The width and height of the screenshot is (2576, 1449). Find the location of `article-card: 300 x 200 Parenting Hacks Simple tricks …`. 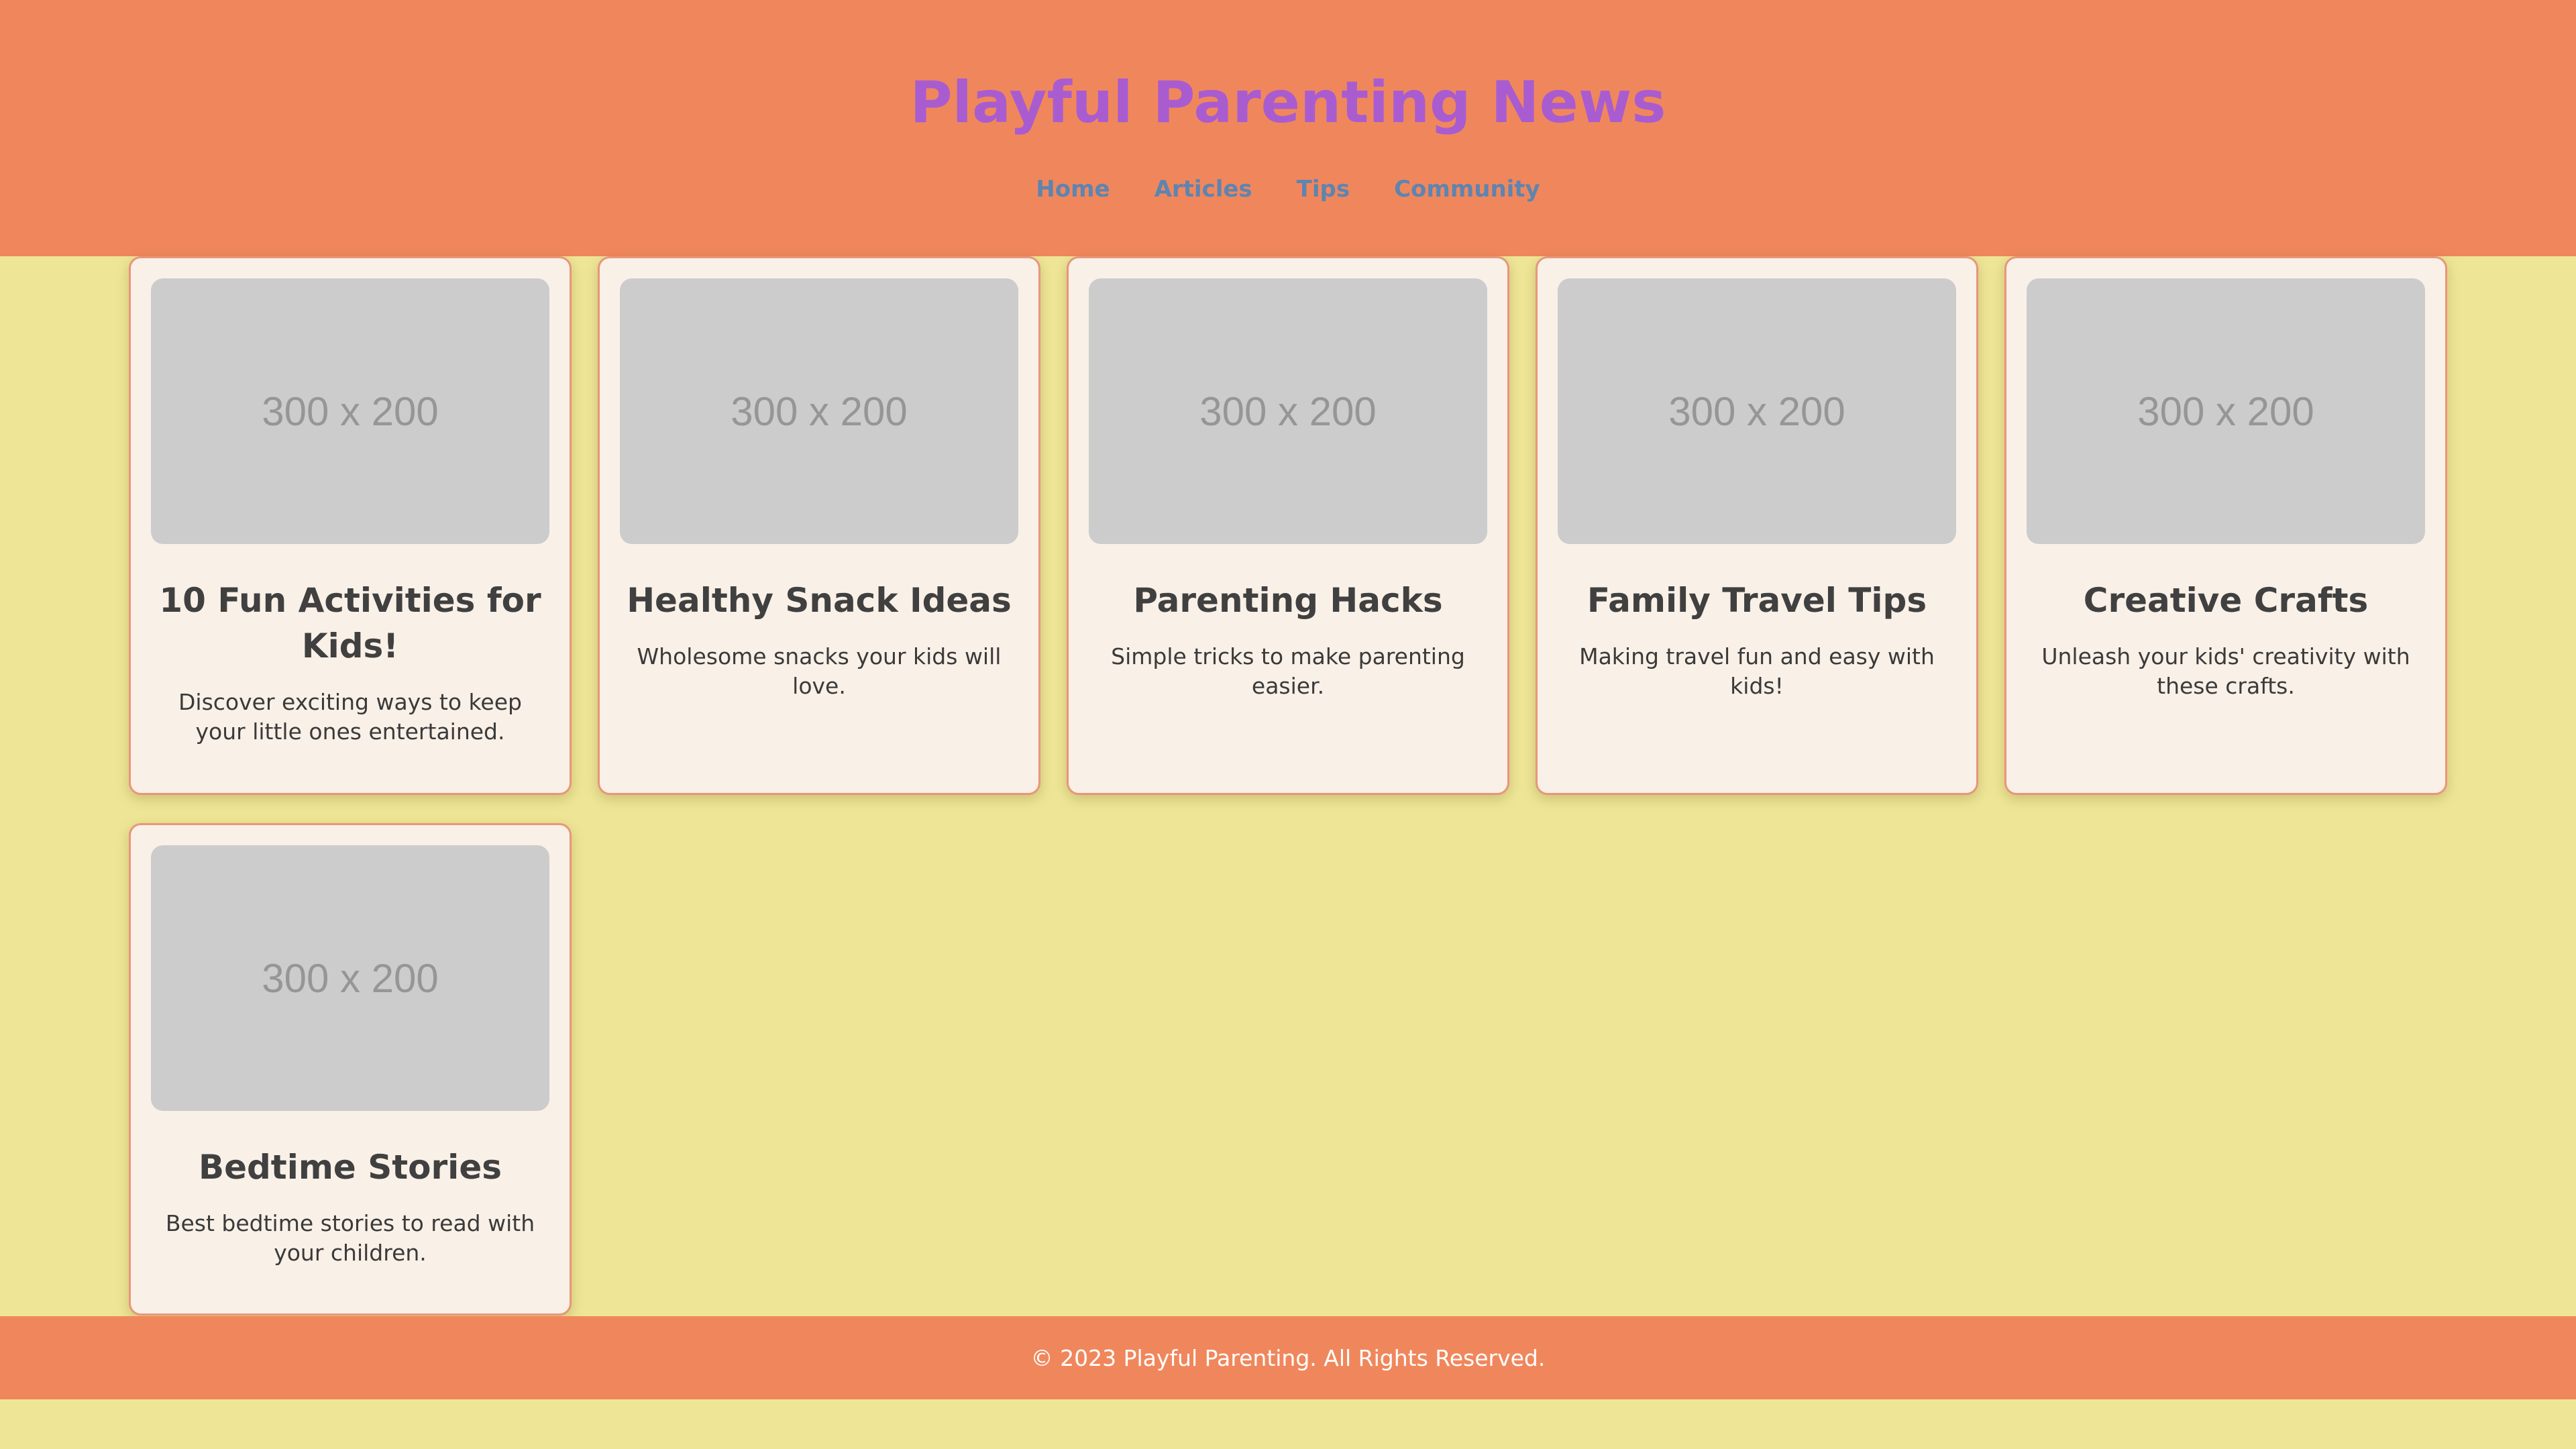

article-card: 300 x 200 Parenting Hacks Simple tricks … is located at coordinates (1288, 525).